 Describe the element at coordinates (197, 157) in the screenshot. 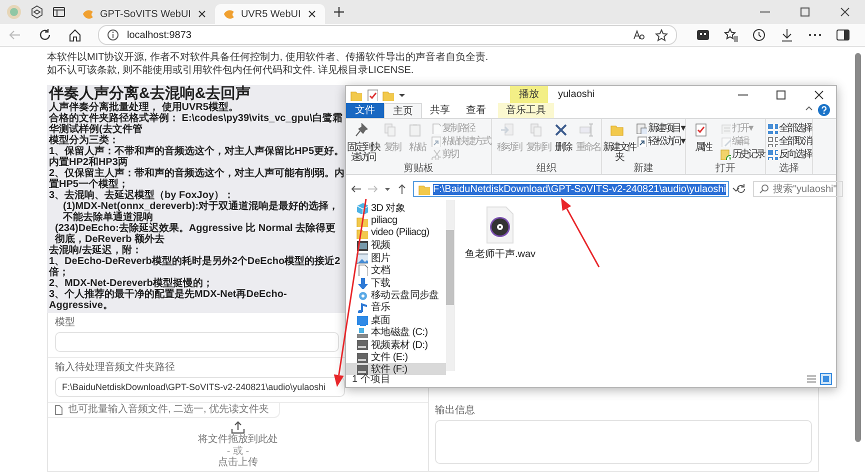

I see `description-text: 1、保留人声：不带和声的音频选这个，对主人声保留比HP5更好。内置HP2和HP3两` at that location.